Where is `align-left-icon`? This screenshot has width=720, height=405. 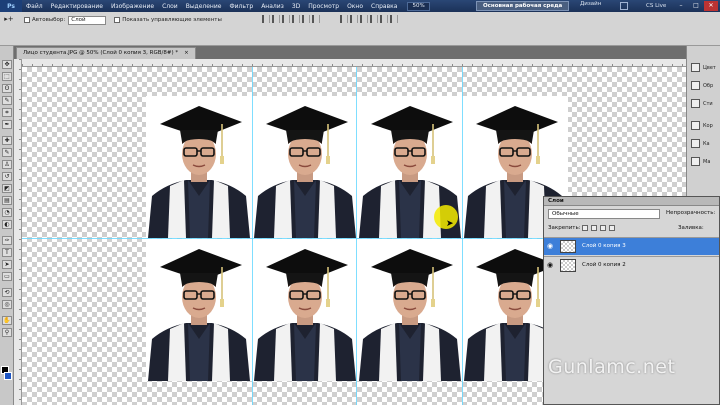 align-left-icon is located at coordinates (296, 19).